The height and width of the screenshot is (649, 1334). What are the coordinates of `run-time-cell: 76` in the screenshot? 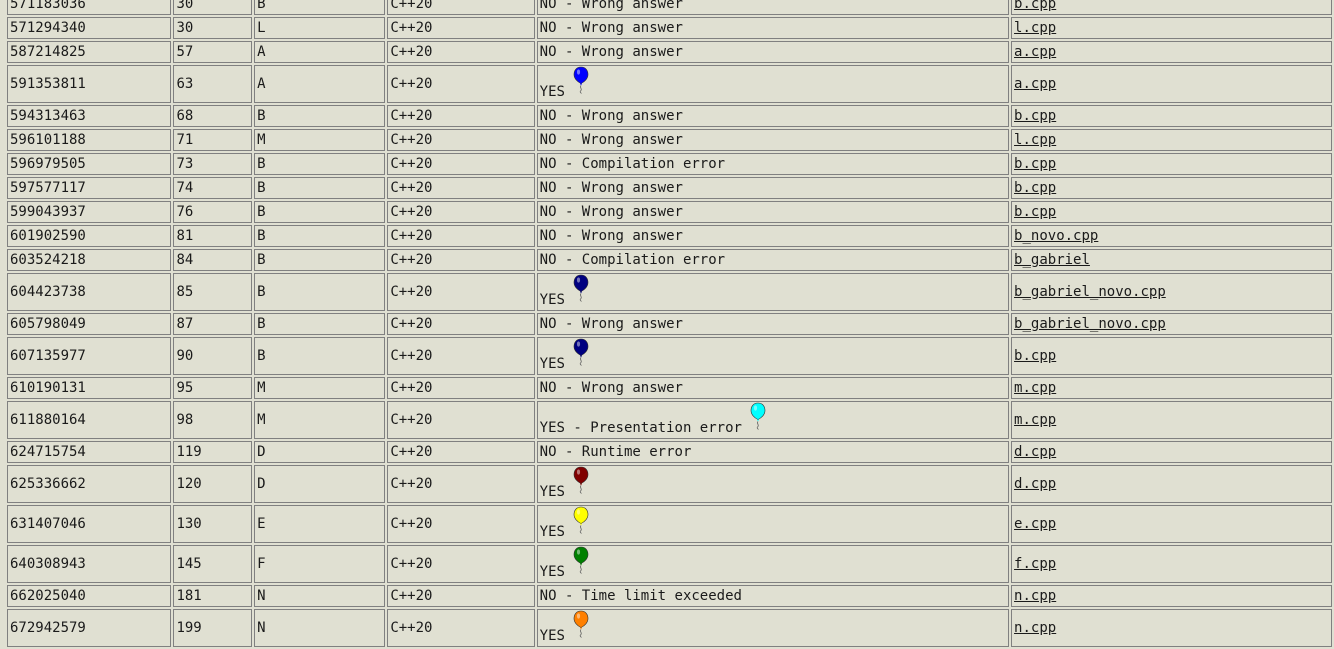 It's located at (213, 212).